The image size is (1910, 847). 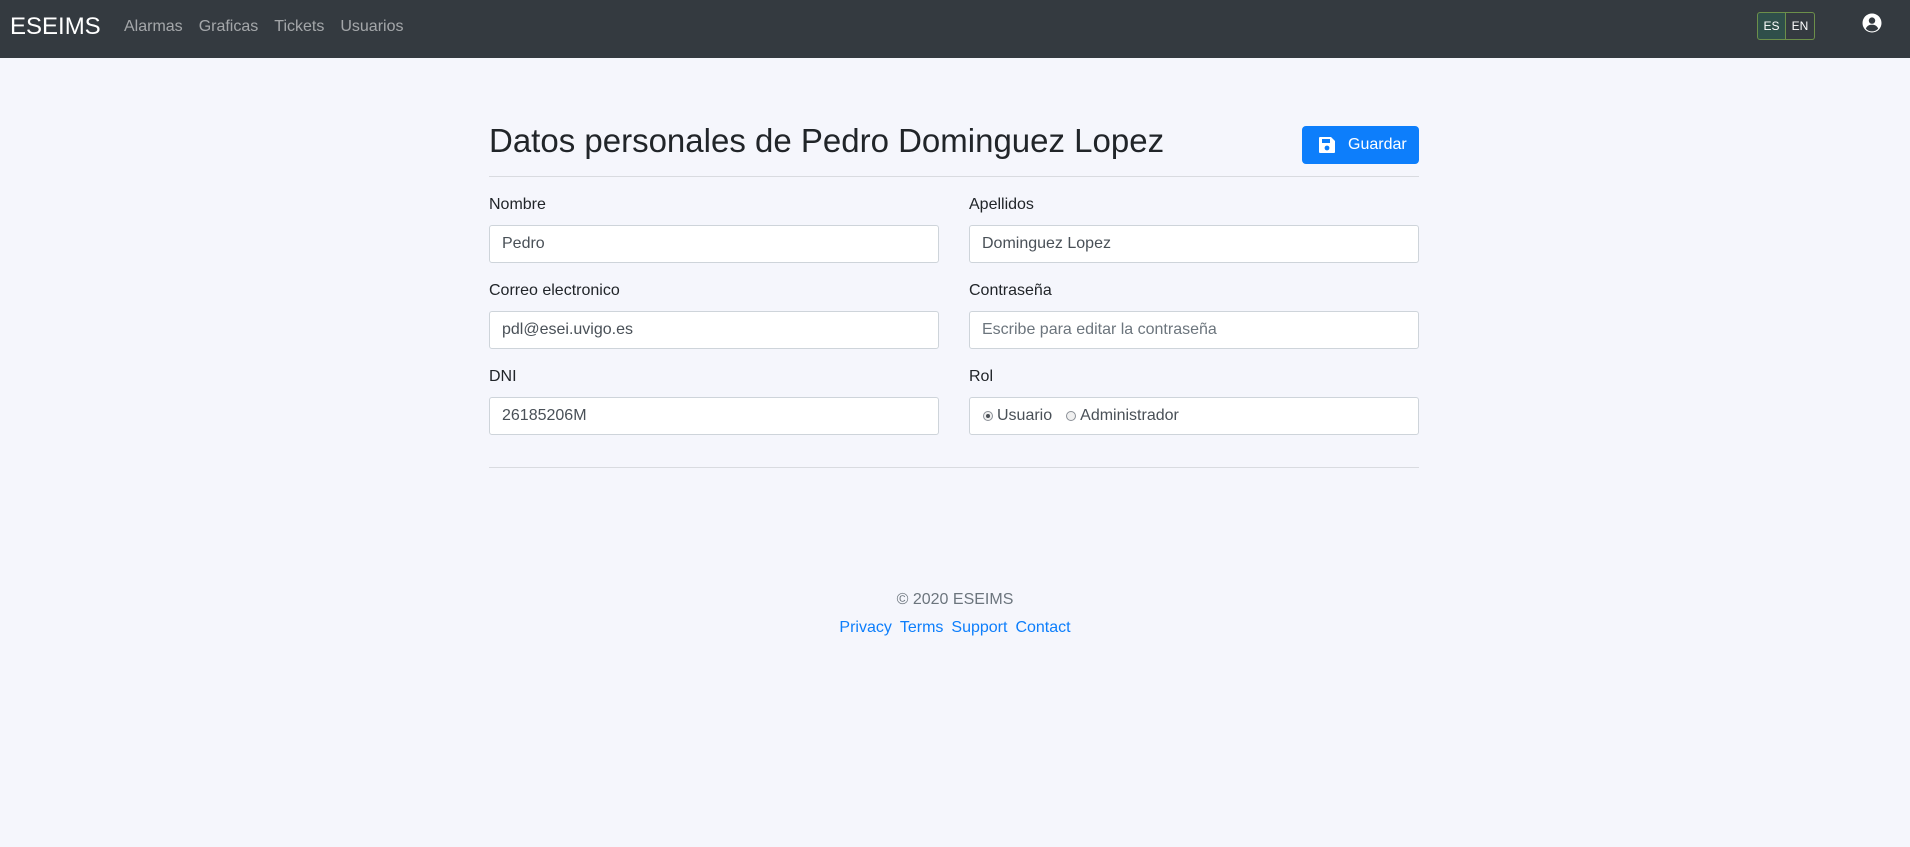 I want to click on footer-link-support: Support, so click(x=979, y=628).